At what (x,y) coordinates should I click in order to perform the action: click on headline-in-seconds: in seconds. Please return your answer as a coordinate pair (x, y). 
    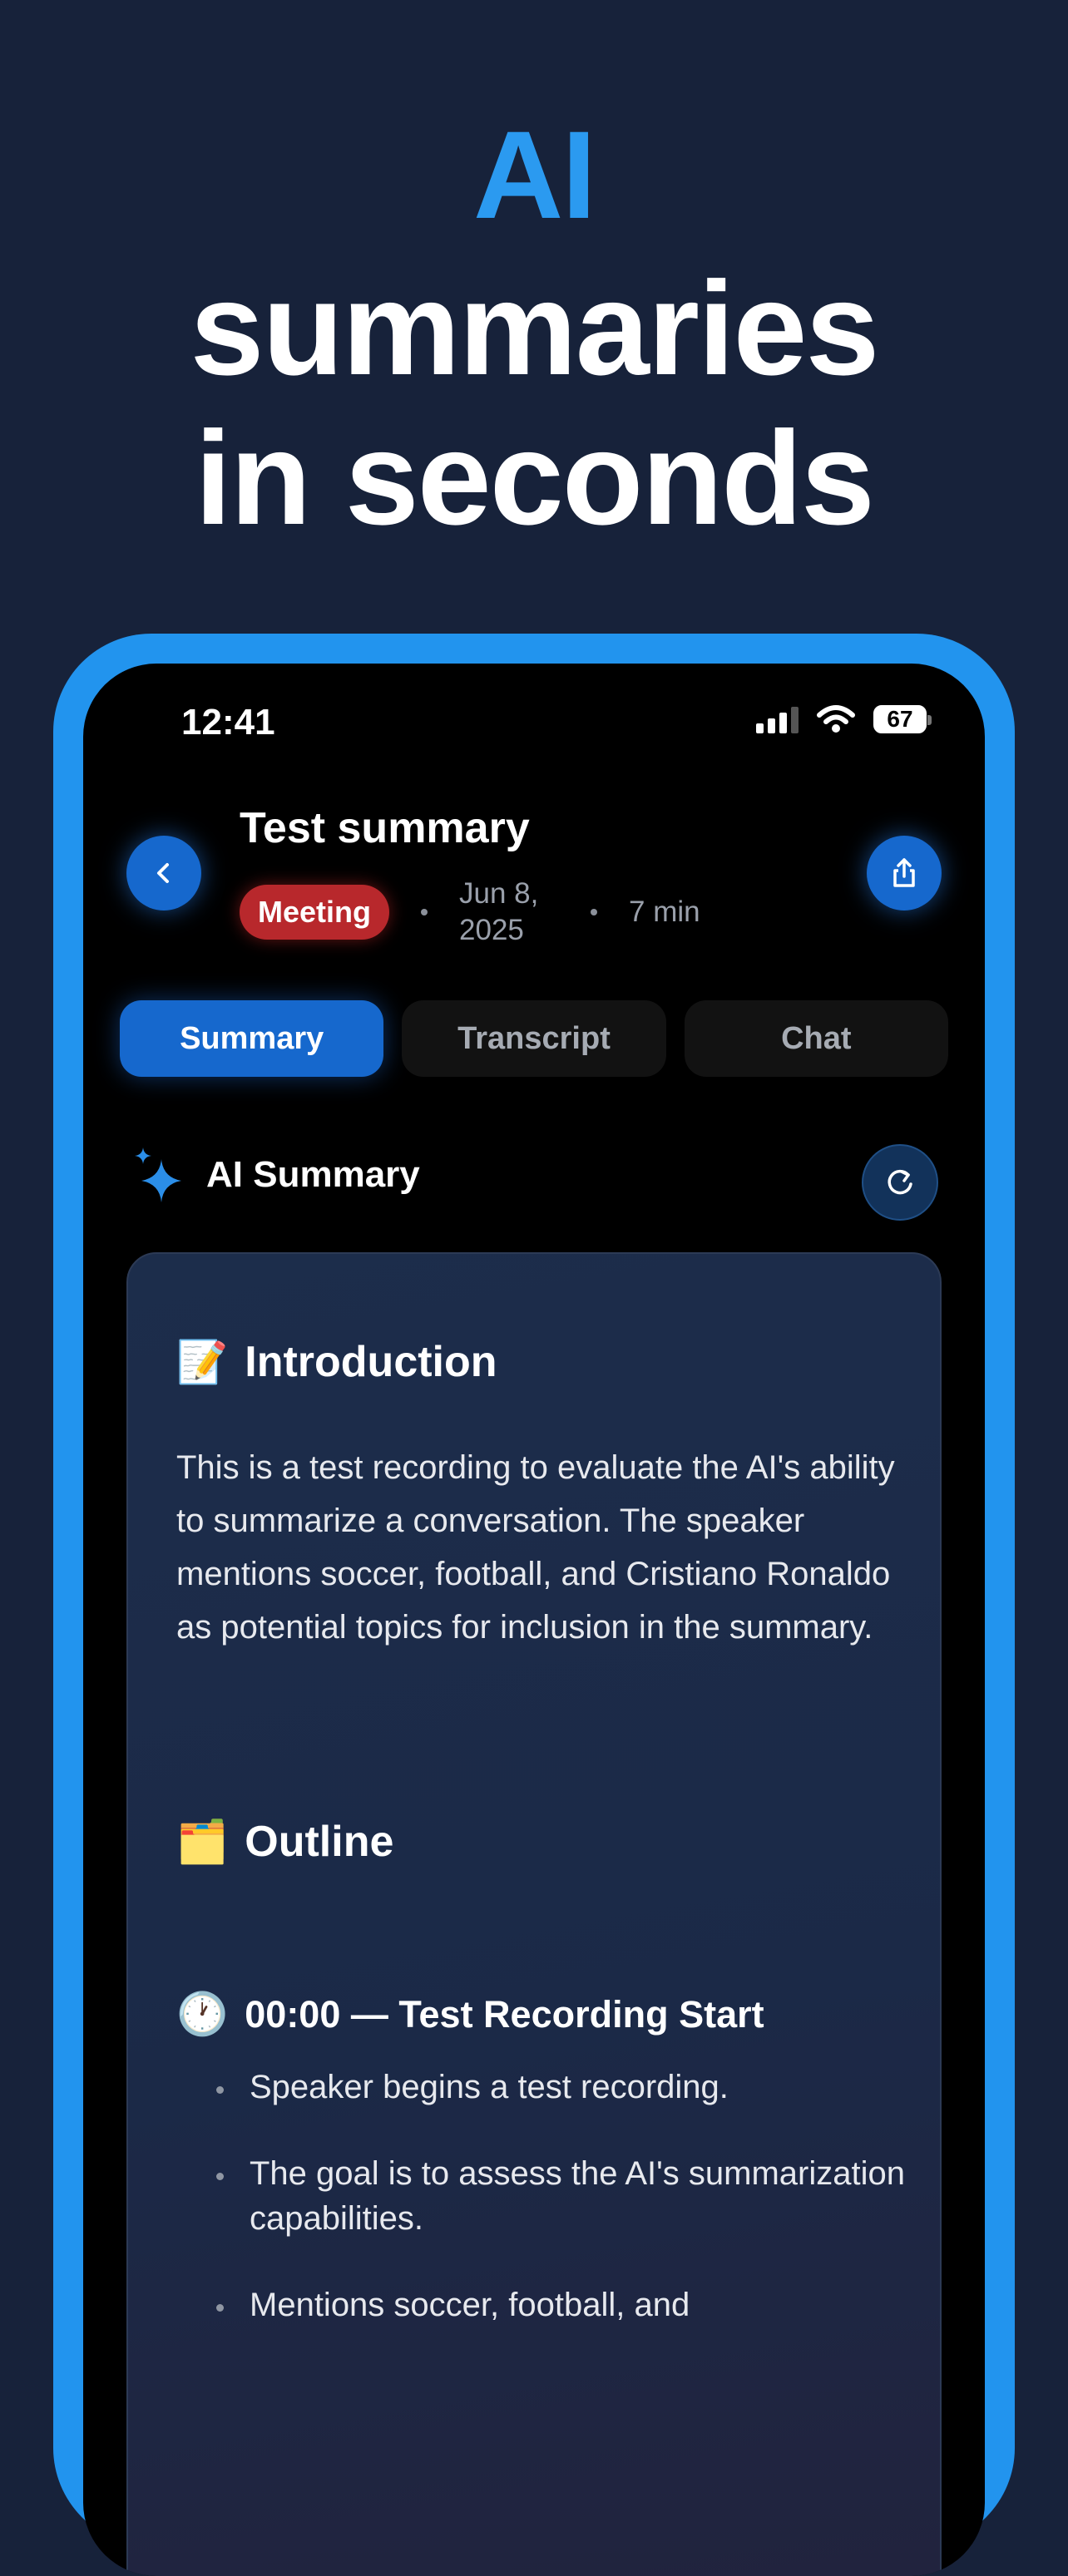
    Looking at the image, I should click on (535, 477).